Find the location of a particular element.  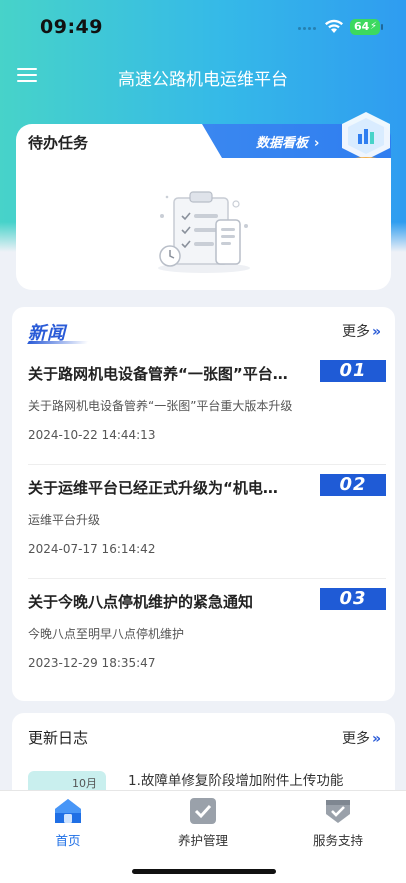

tab-support-label: 服务支持 is located at coordinates (337, 840).